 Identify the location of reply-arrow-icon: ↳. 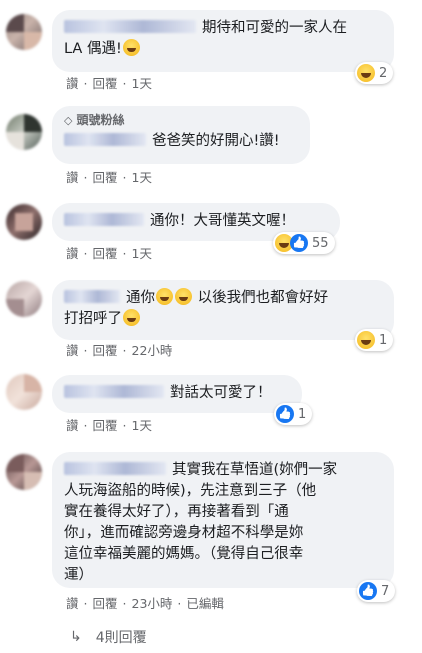
(76, 637).